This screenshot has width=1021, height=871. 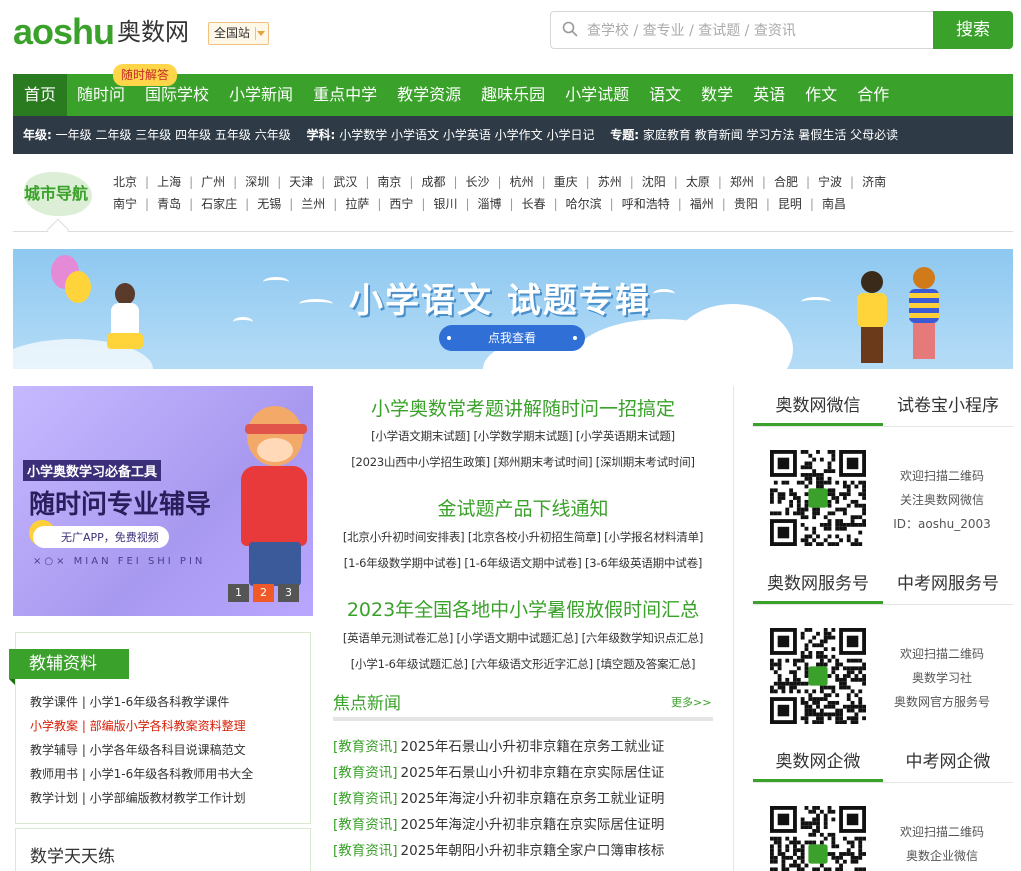 I want to click on nav-item-3: 小学新闻, so click(x=261, y=95).